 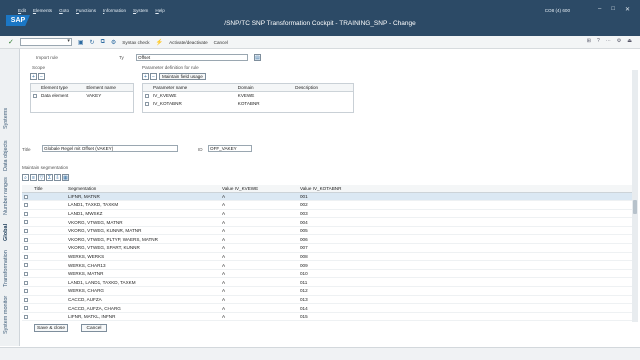 What do you see at coordinates (221, 42) in the screenshot?
I see `cancel-toolbar-button: Cancel` at bounding box center [221, 42].